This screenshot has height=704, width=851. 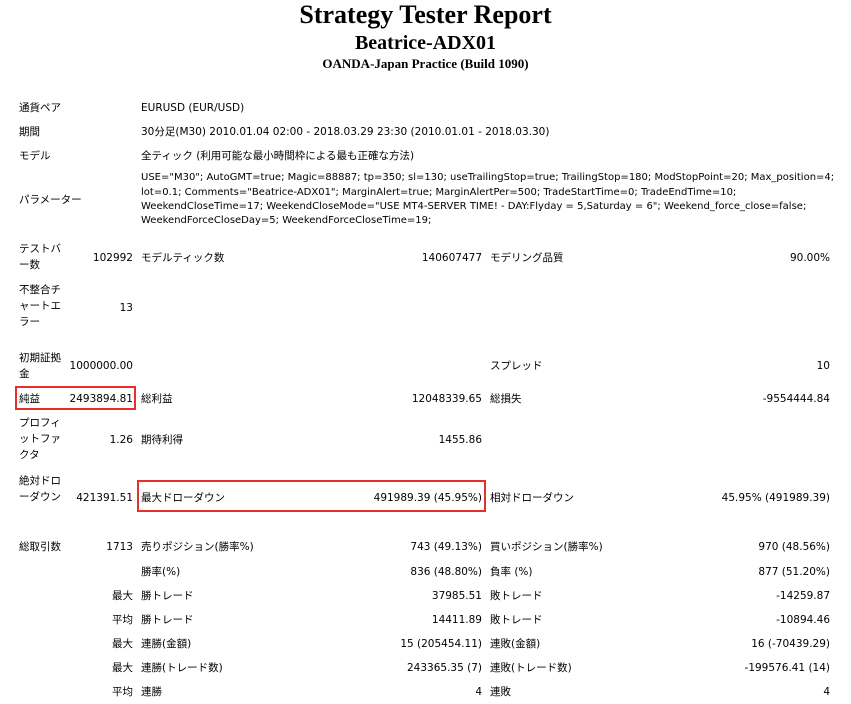 I want to click on quality-value: 90.00%, so click(x=809, y=258).